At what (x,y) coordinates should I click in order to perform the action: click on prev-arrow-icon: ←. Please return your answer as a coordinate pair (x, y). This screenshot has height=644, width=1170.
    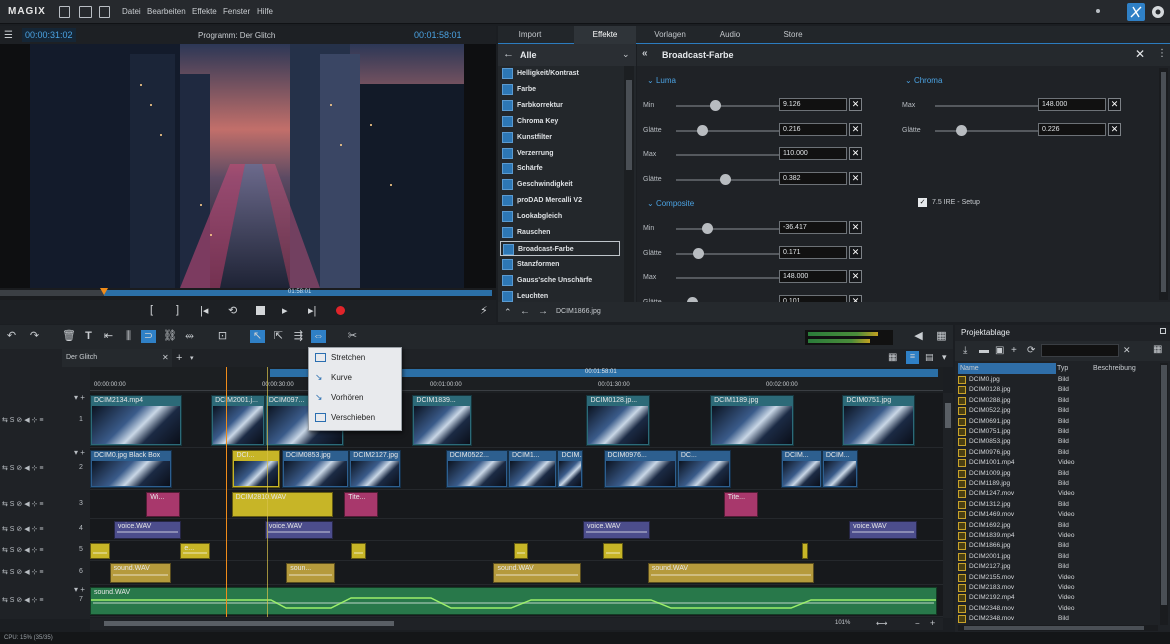
    Looking at the image, I should click on (525, 311).